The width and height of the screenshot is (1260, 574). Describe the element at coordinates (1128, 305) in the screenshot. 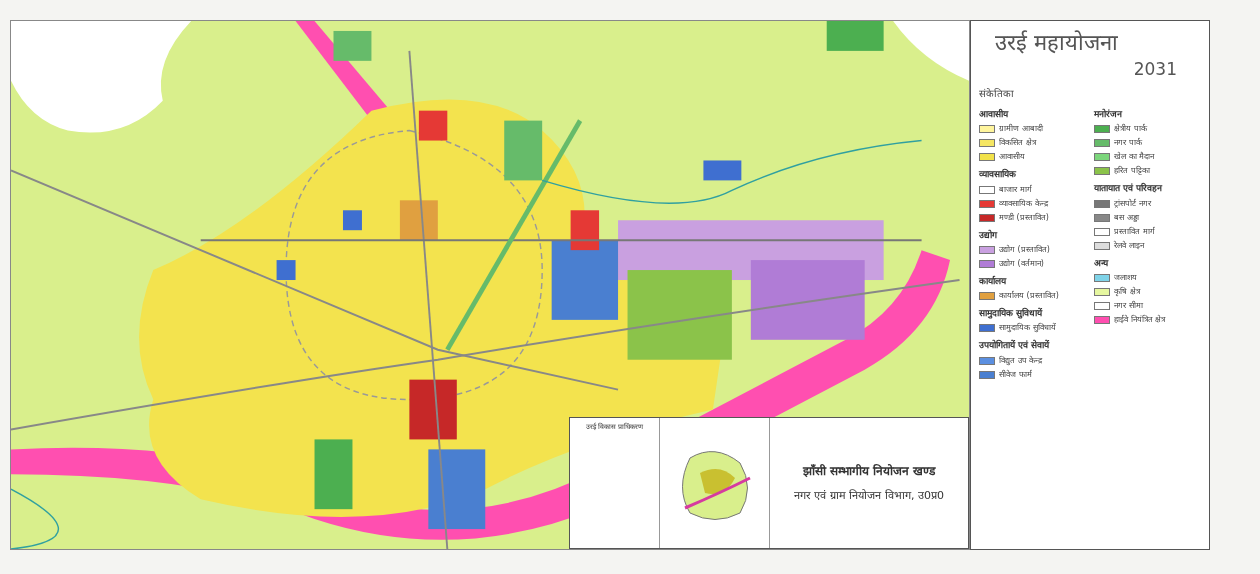

I see `legend-label: नगर सीमा` at that location.